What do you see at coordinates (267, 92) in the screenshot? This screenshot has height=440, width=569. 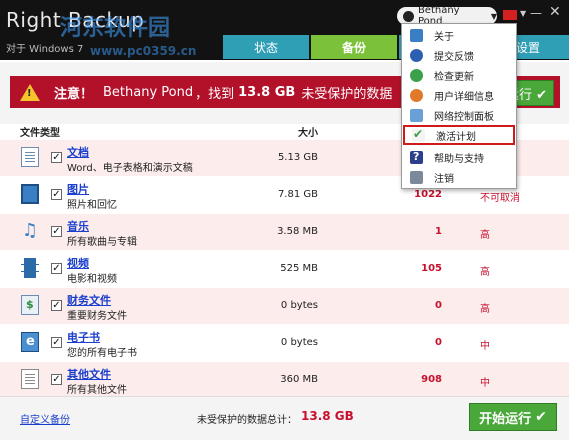 I see `alert-size: 13.8 GB` at bounding box center [267, 92].